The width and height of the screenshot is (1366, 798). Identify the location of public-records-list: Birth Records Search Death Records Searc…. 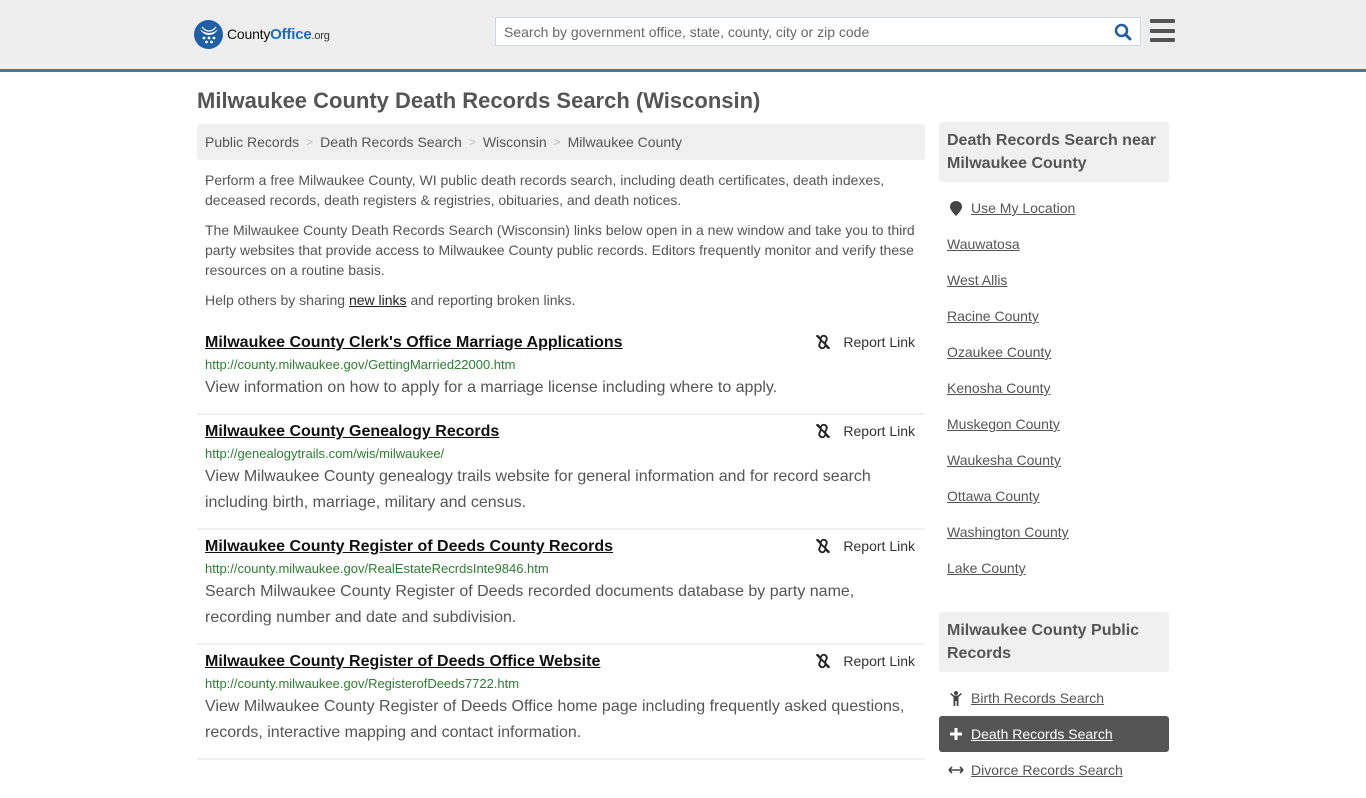
(1054, 735).